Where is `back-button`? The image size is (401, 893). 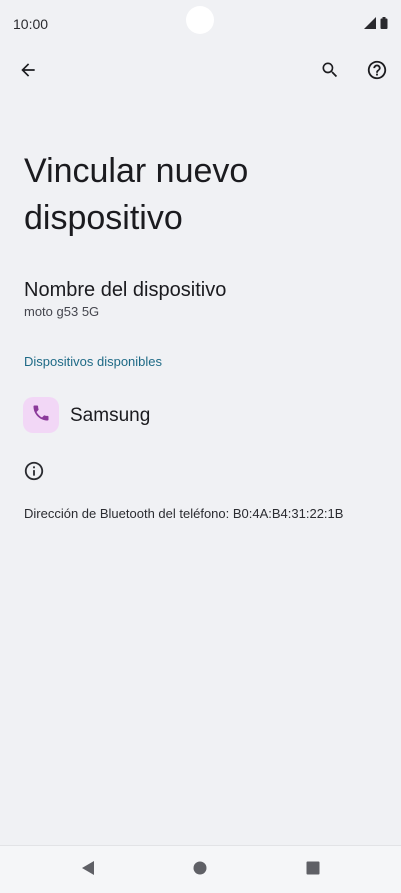
back-button is located at coordinates (28, 72).